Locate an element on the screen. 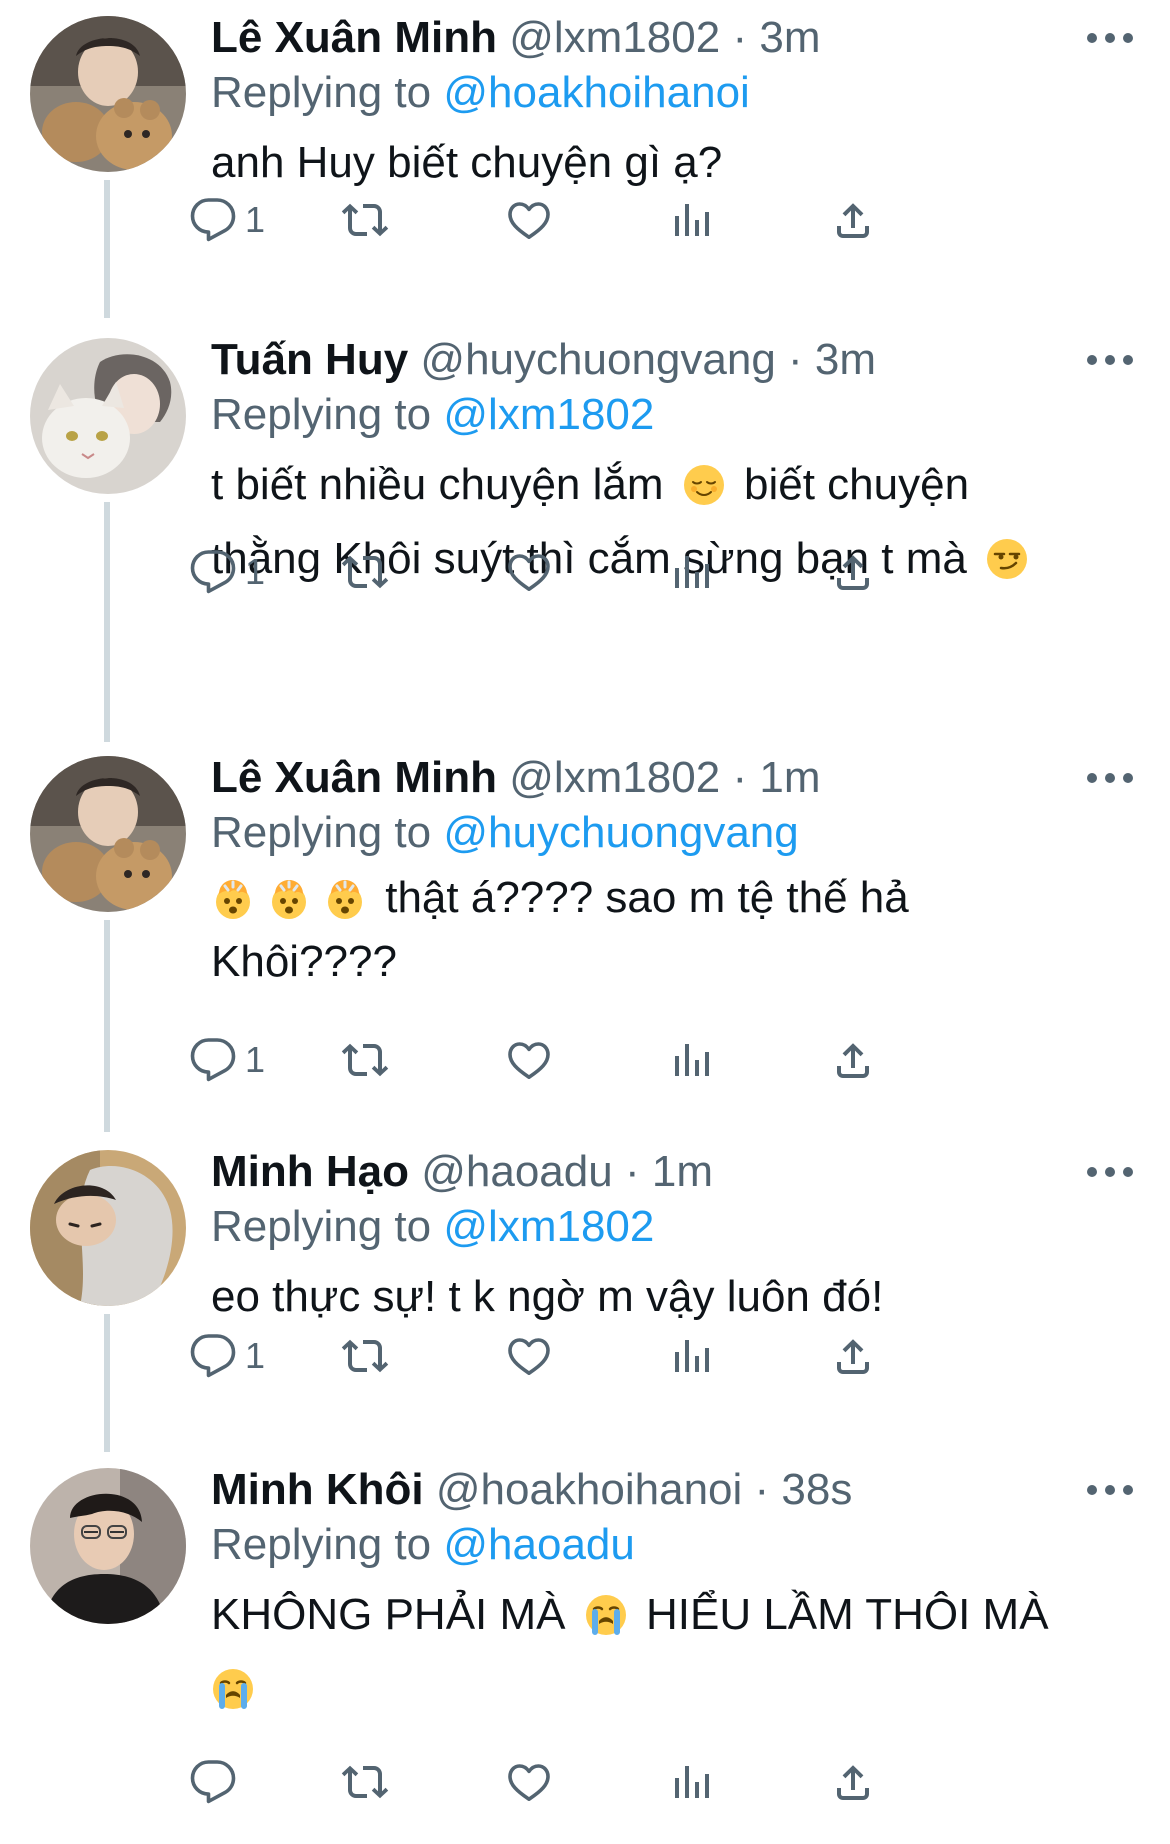 This screenshot has height=1844, width=1170. author-handle: @huychuongvang is located at coordinates (597, 359).